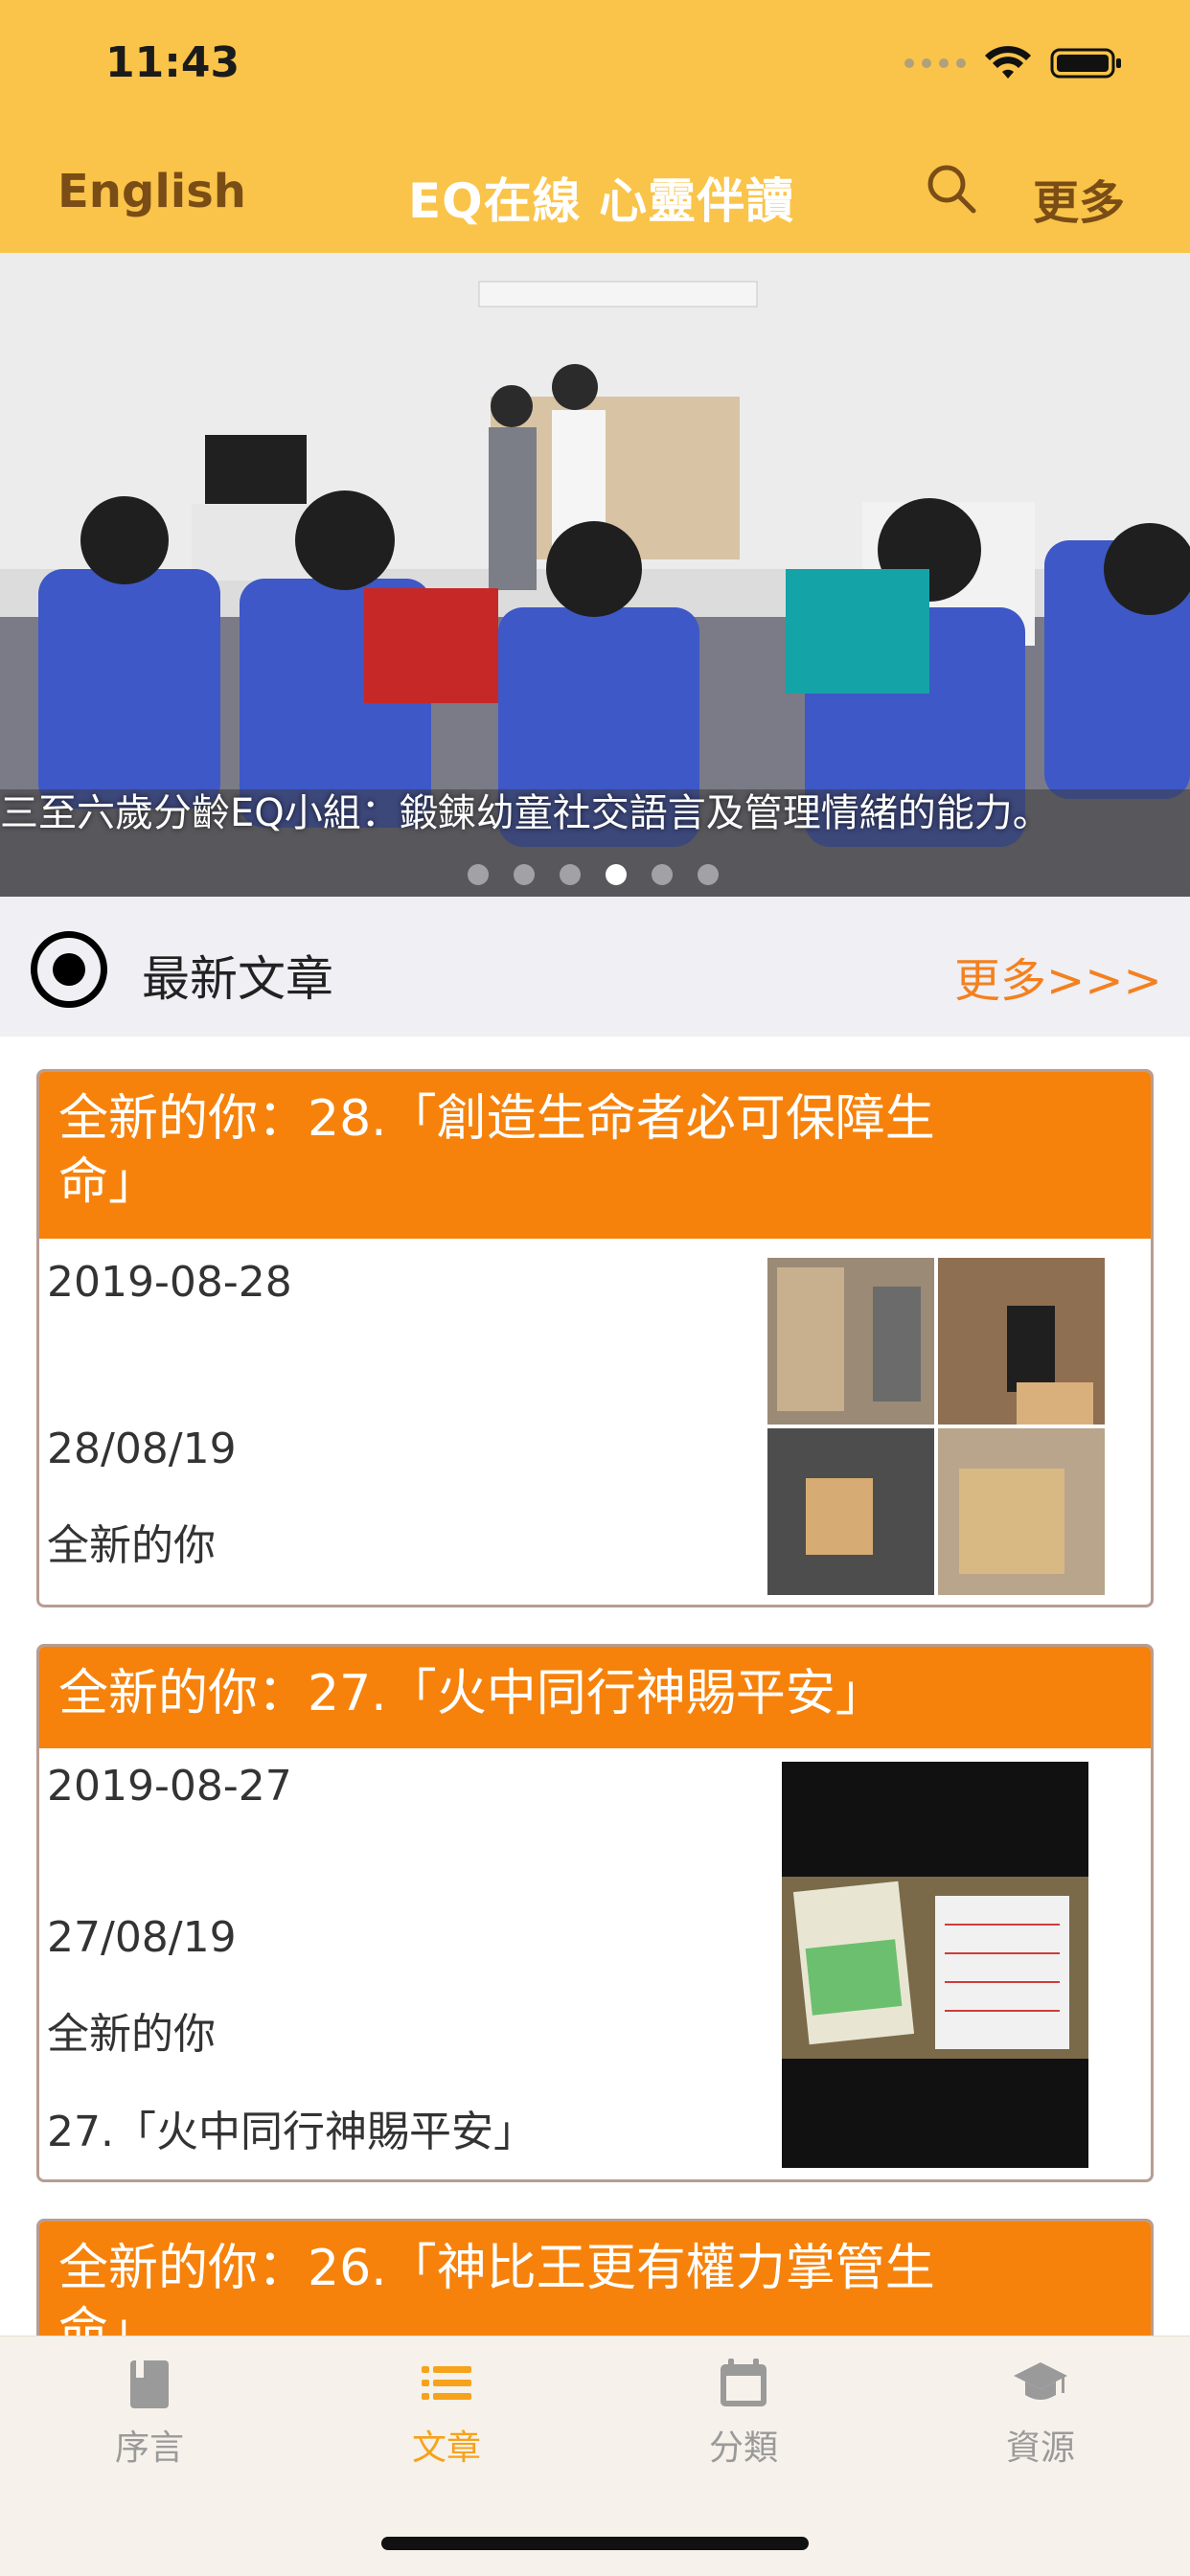 The width and height of the screenshot is (1190, 2576). What do you see at coordinates (1040, 2412) in the screenshot?
I see `tab-resources: 資源` at bounding box center [1040, 2412].